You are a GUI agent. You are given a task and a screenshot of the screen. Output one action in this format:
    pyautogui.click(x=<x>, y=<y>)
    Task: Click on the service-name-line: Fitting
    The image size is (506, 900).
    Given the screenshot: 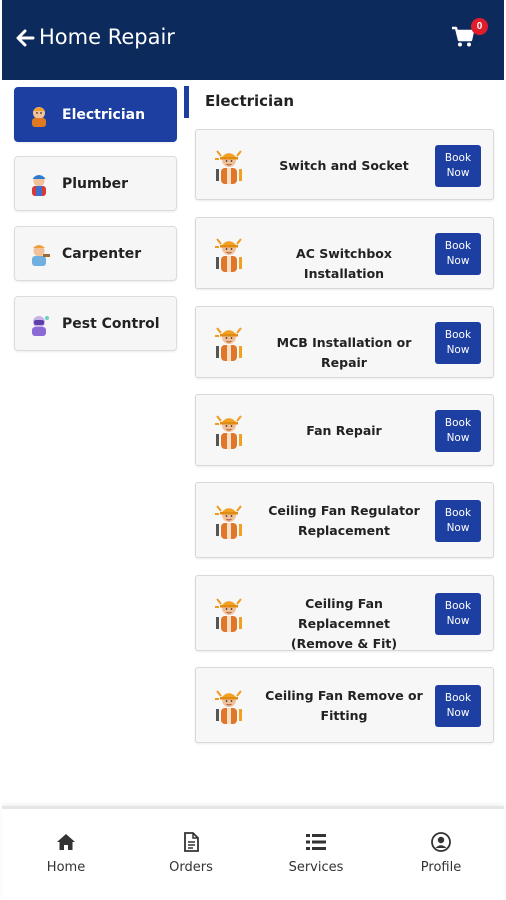 What is the action you would take?
    pyautogui.click(x=344, y=715)
    